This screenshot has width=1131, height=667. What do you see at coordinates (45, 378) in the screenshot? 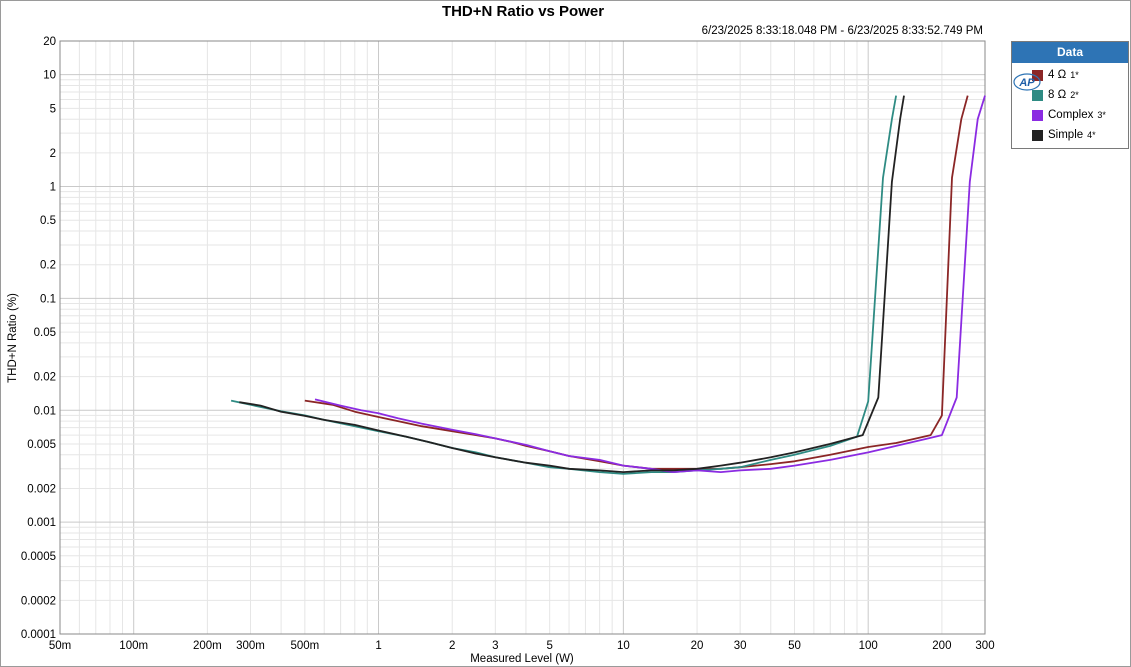
I see `y-tick-label: 0.02` at bounding box center [45, 378].